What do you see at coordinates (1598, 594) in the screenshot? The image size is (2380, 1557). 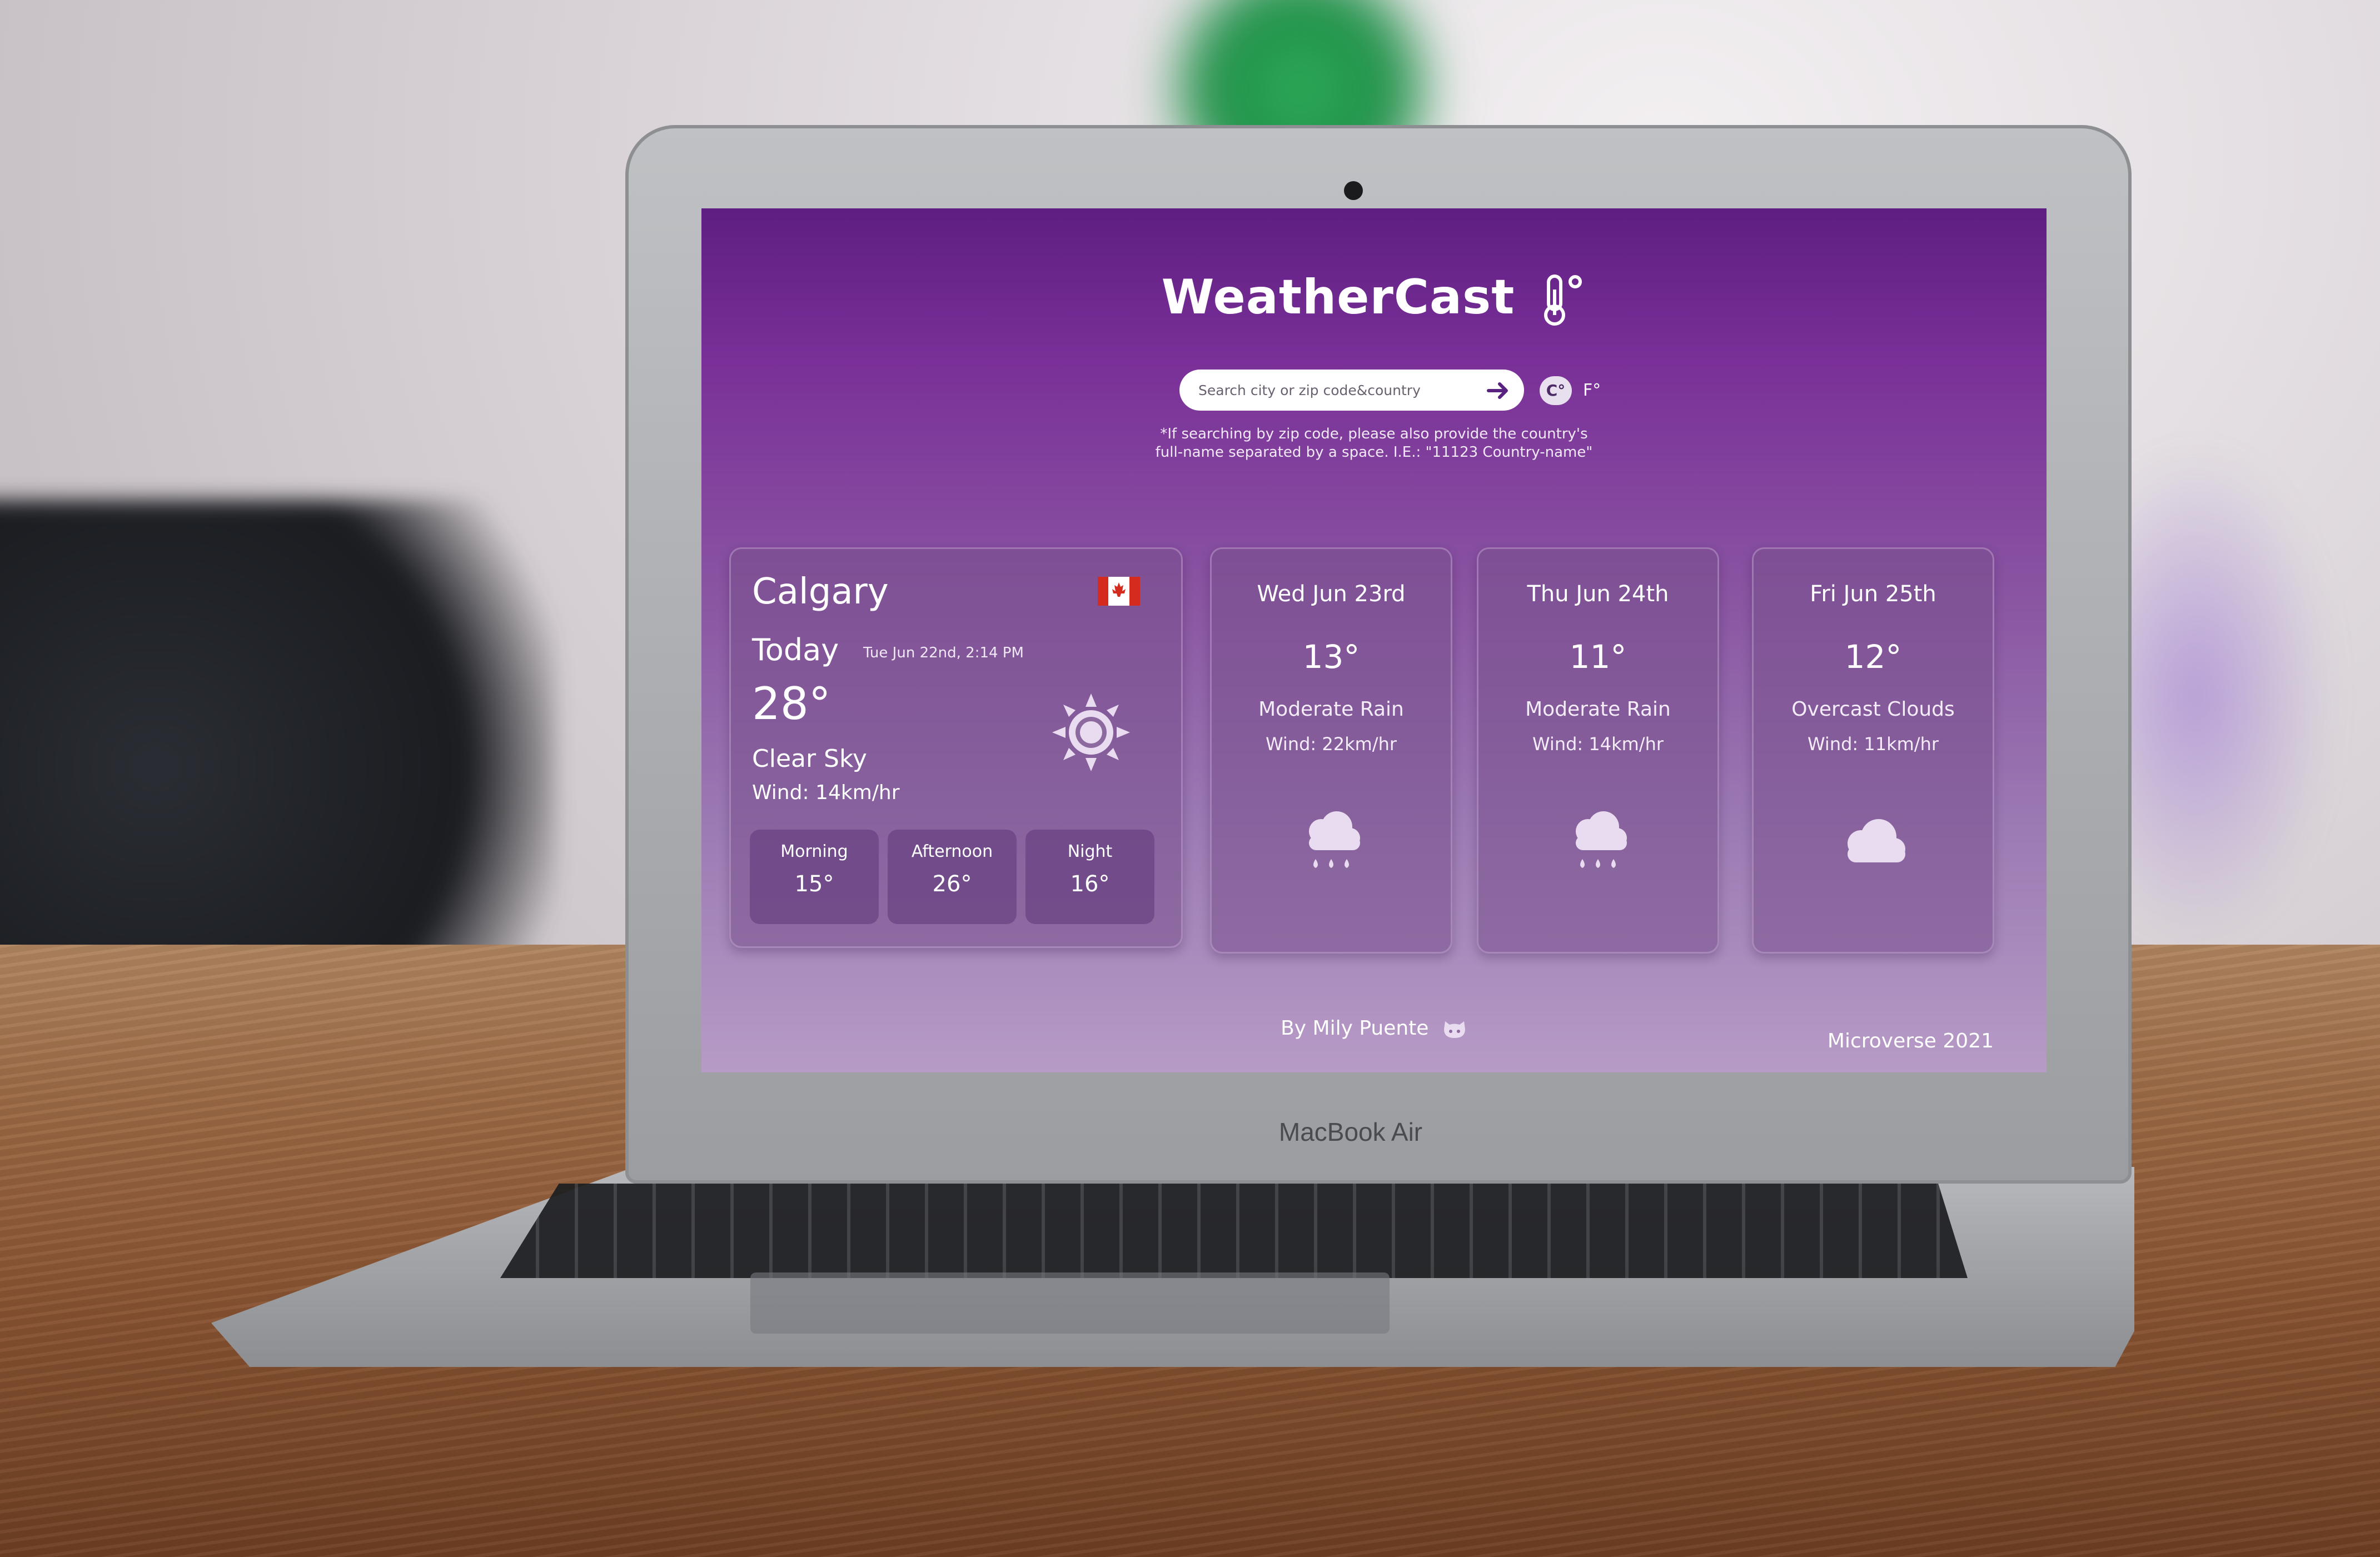 I see `forecast-date: Thu Jun 24th` at bounding box center [1598, 594].